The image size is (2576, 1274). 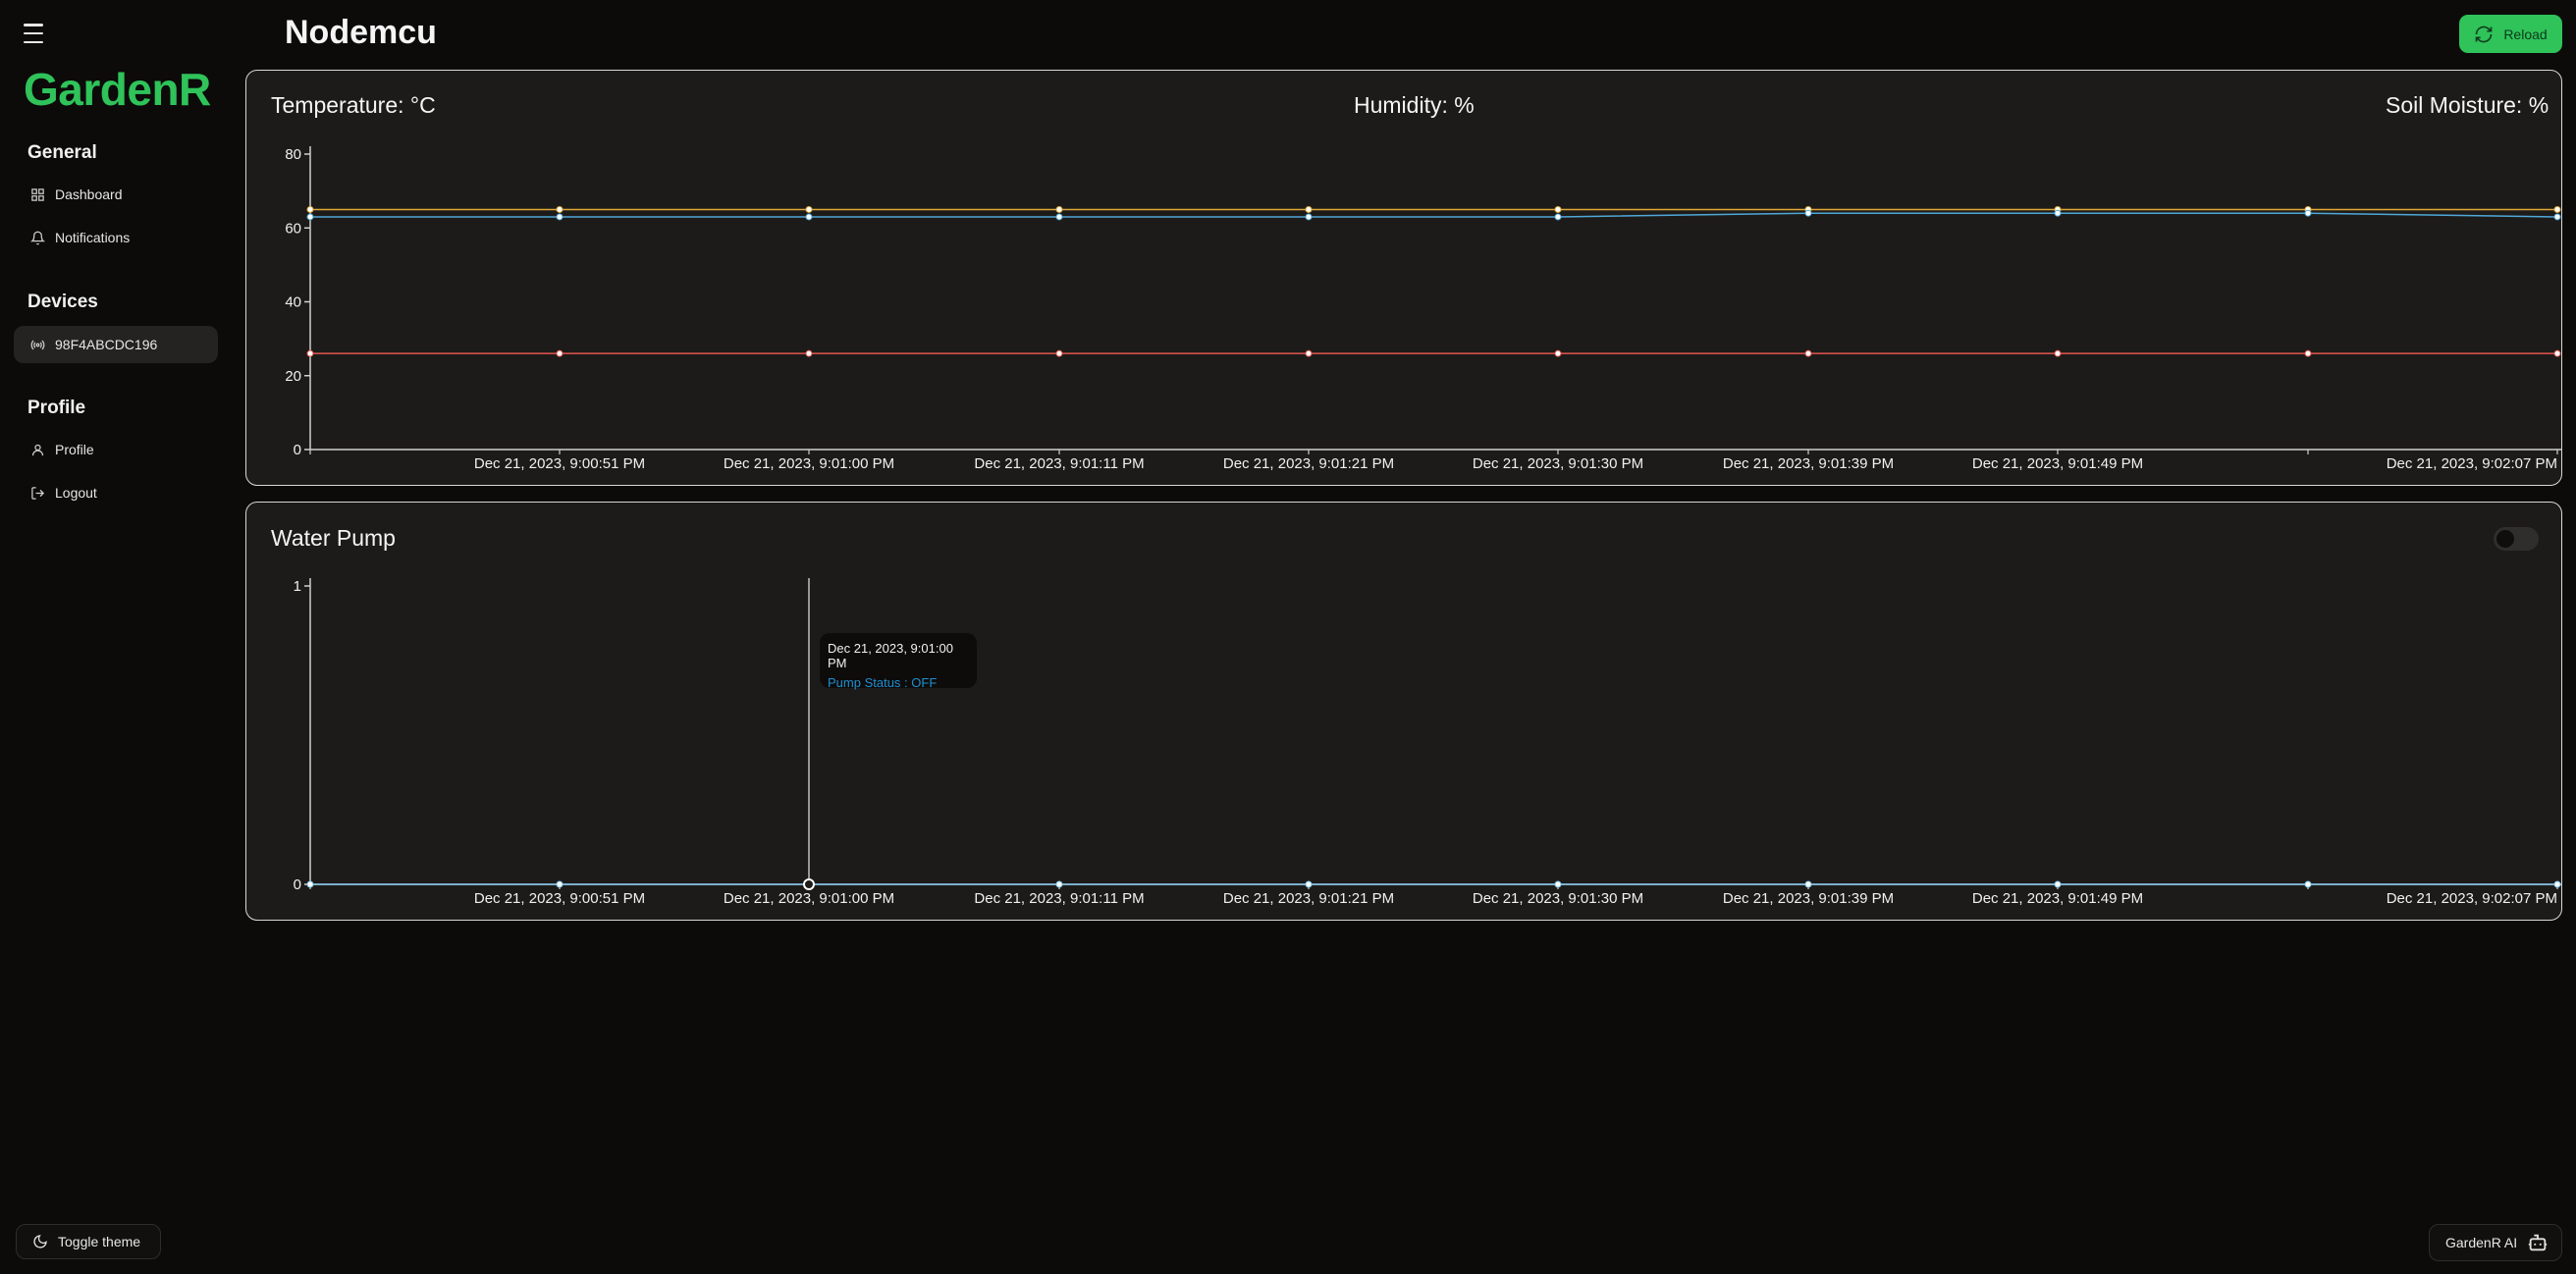 I want to click on pump-y-tick-label: 0, so click(x=297, y=884).